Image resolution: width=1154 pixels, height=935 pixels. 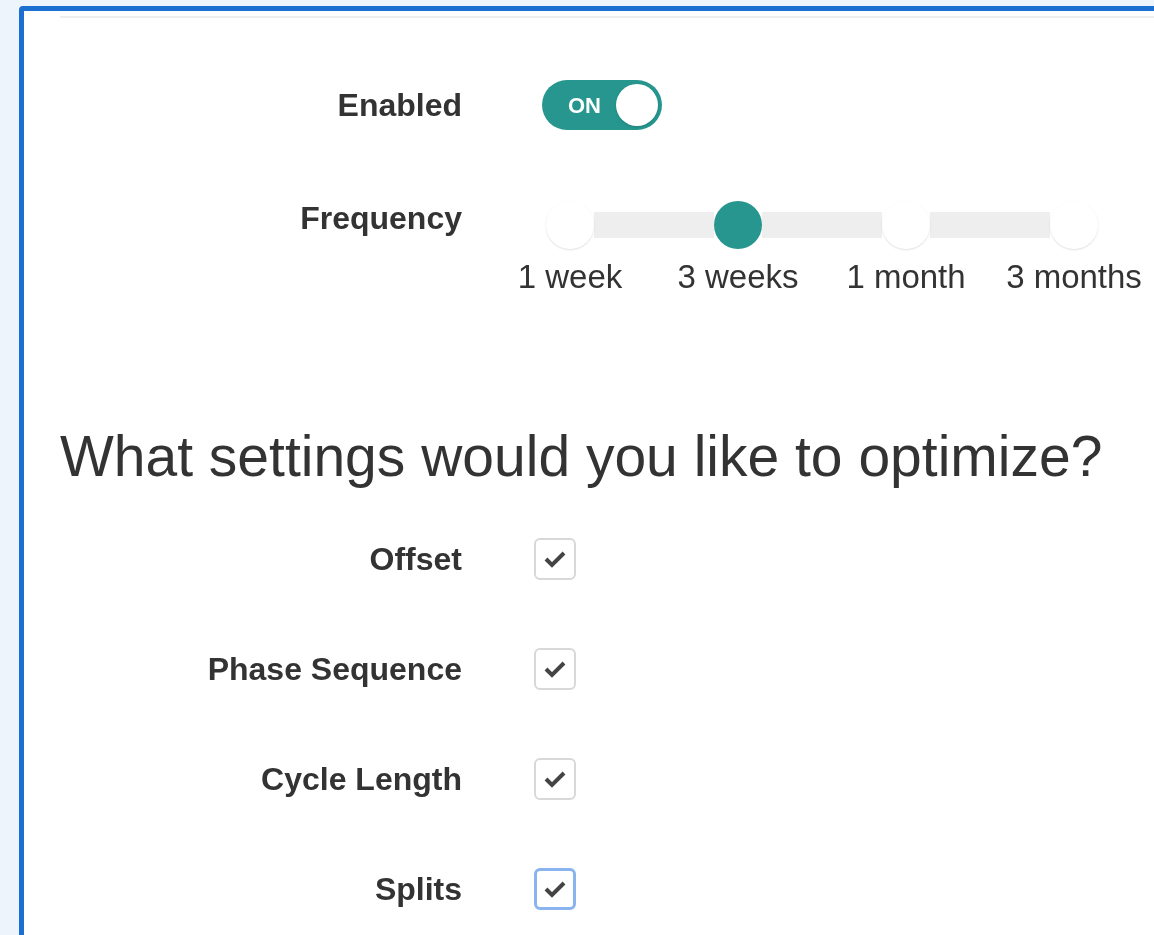 I want to click on field-label: Enabled, so click(x=399, y=105).